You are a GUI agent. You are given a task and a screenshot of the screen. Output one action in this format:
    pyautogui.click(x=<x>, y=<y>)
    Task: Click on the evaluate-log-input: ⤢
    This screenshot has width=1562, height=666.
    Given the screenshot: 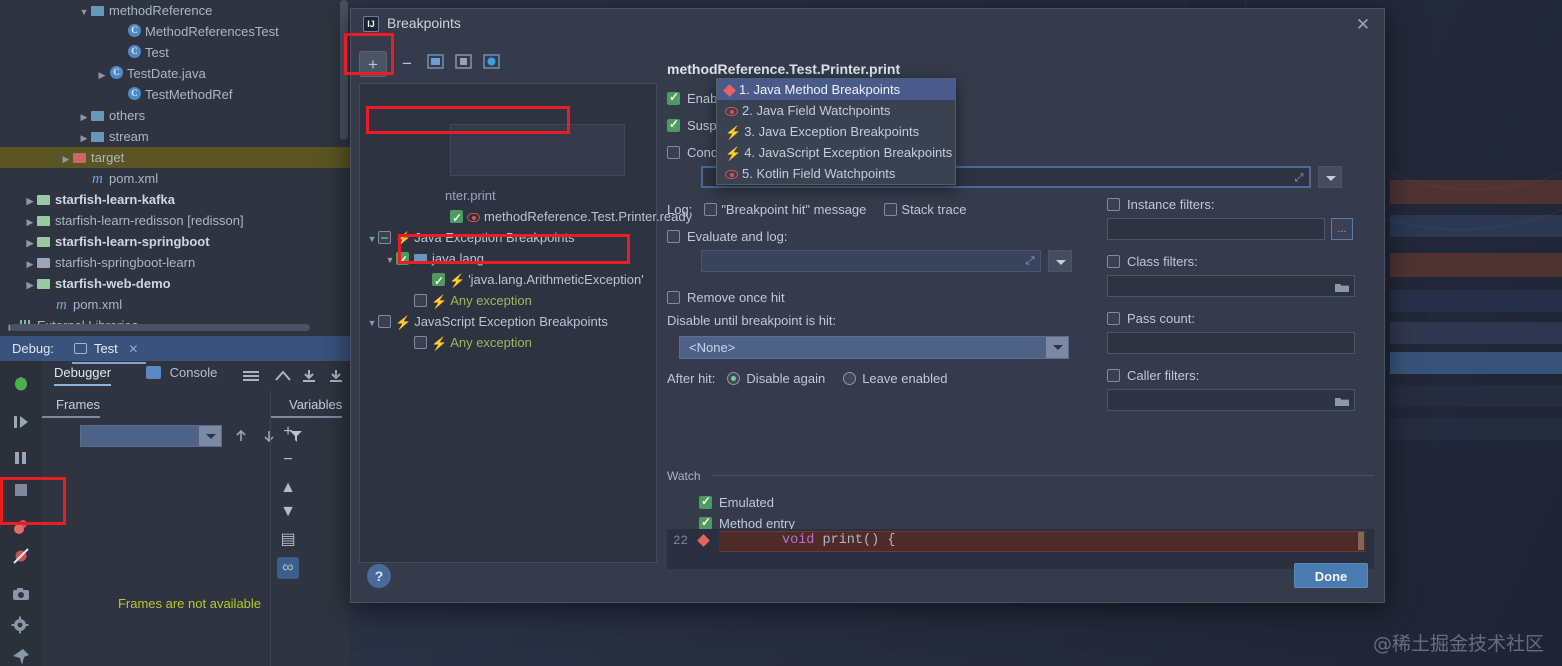 What is the action you would take?
    pyautogui.click(x=871, y=261)
    